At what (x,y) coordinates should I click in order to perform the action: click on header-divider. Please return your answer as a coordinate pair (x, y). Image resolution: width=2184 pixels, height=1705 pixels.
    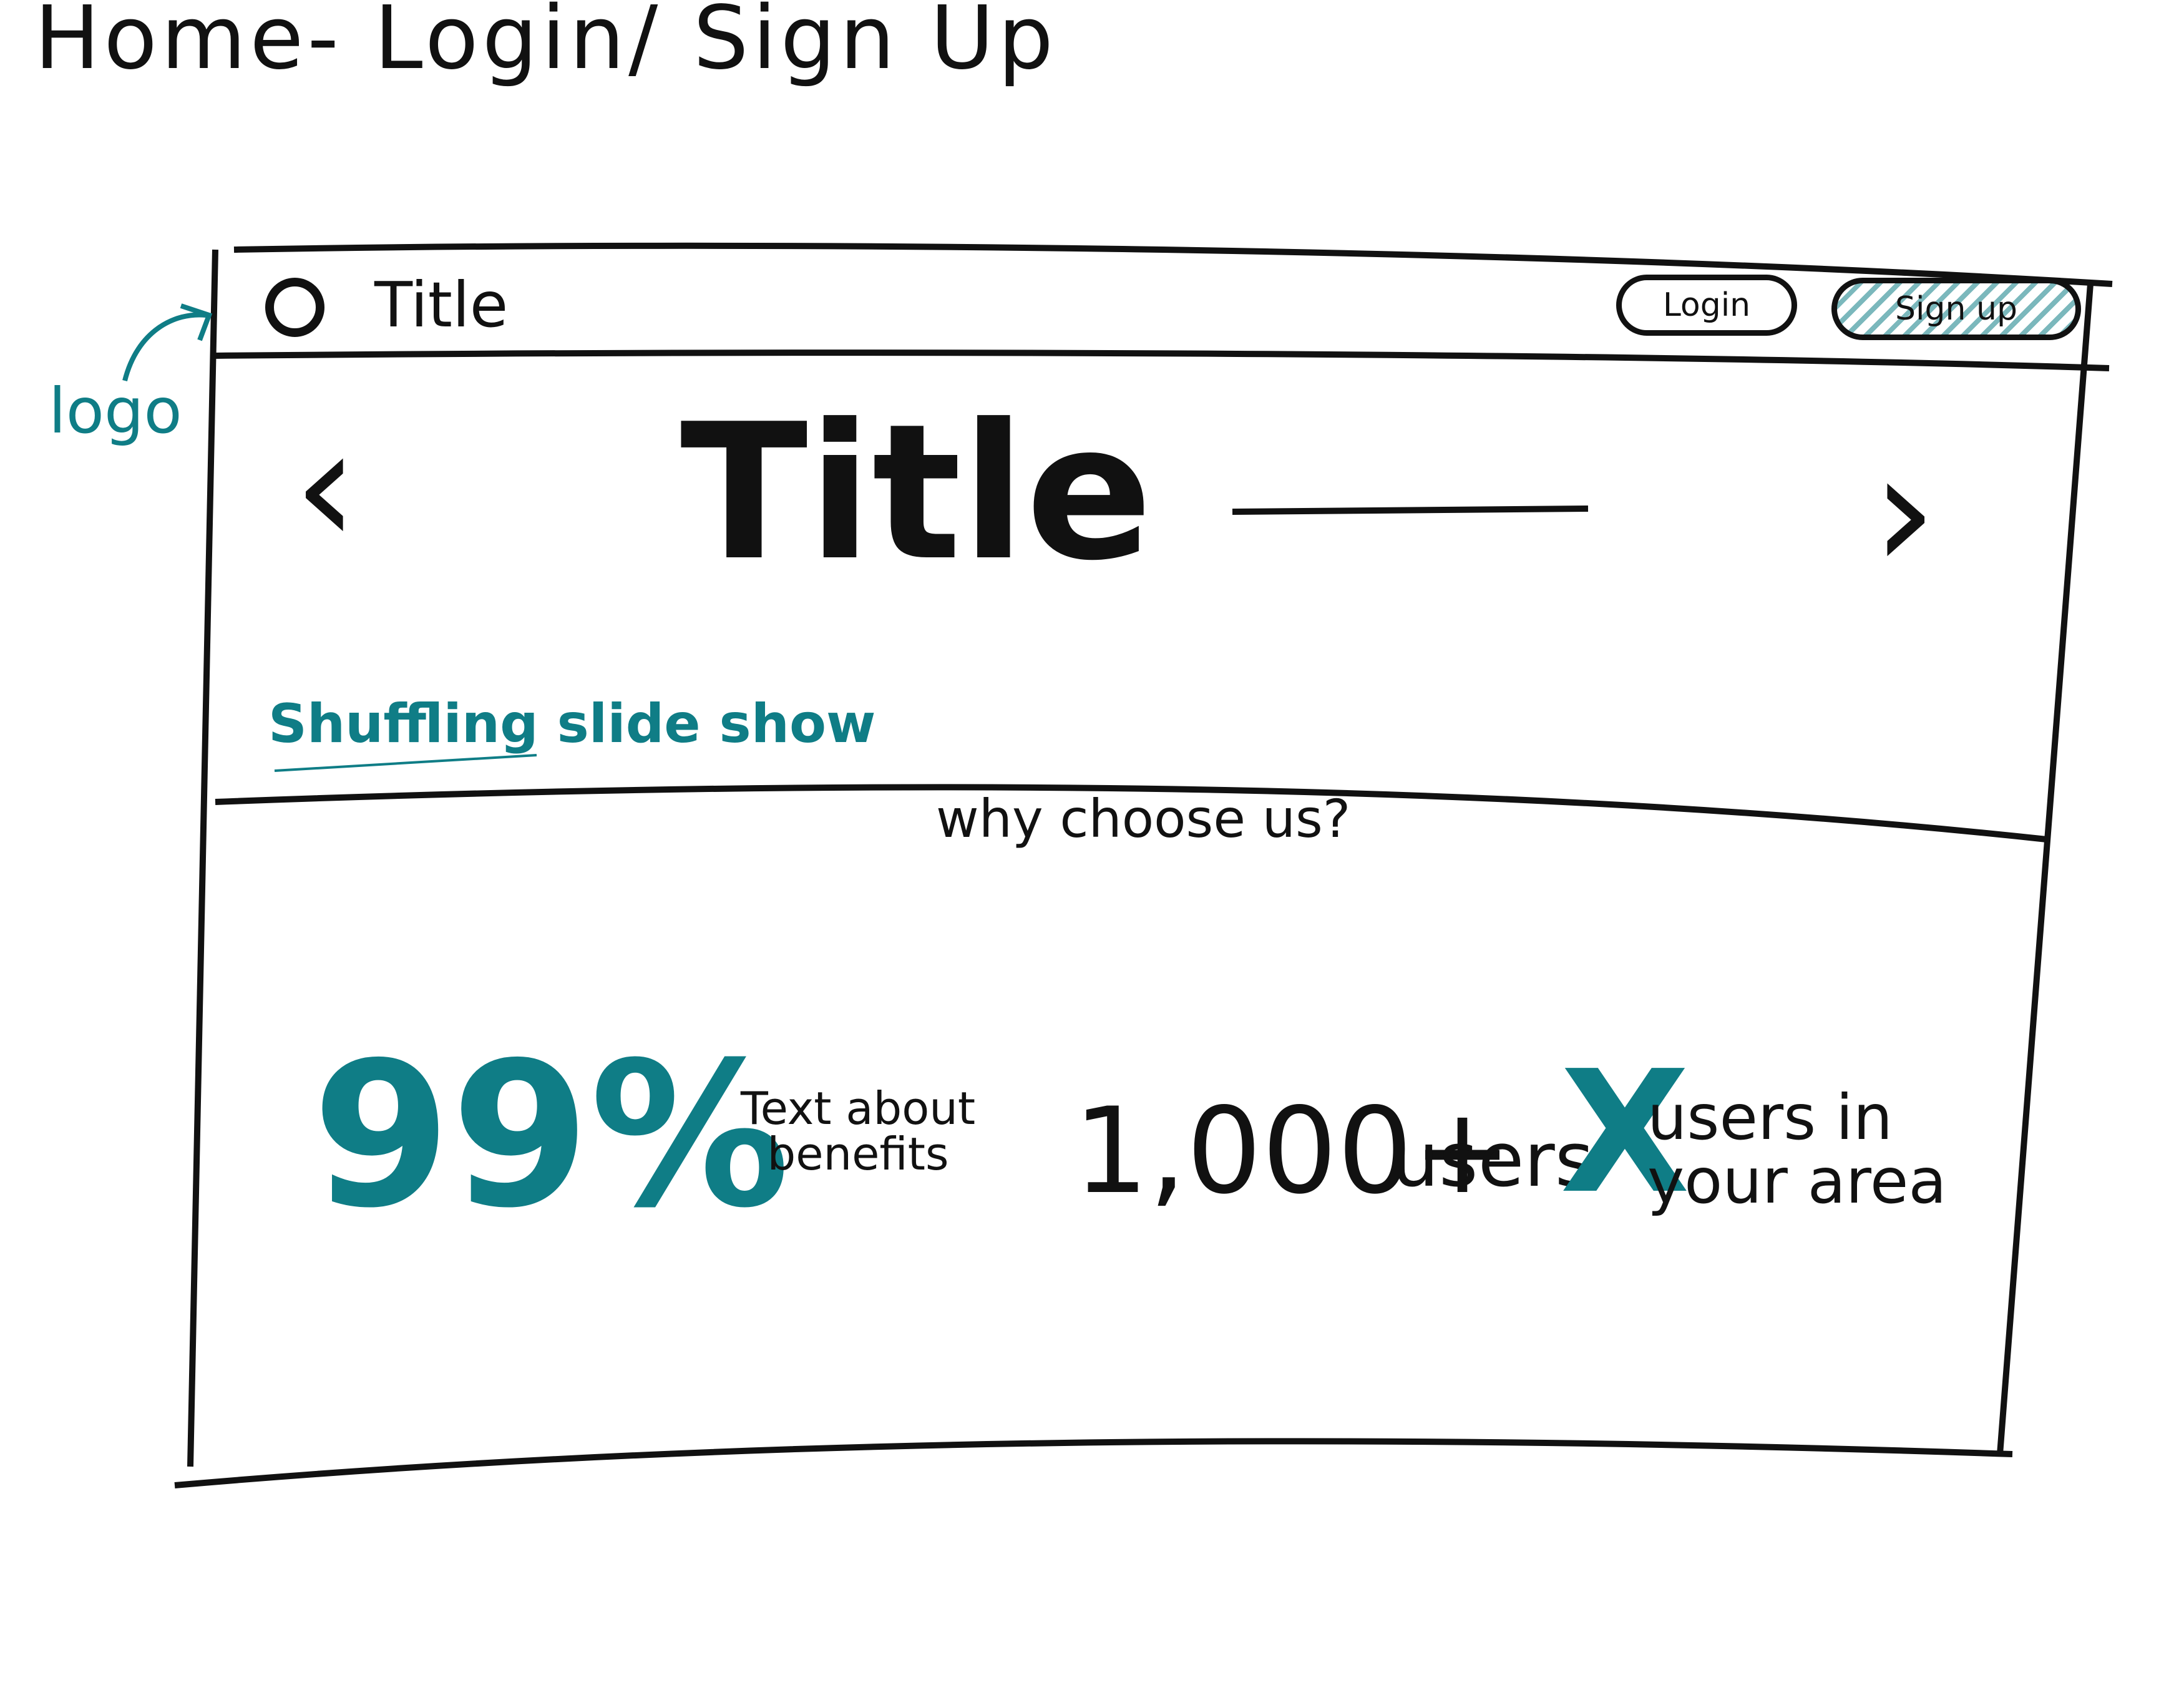
    Looking at the image, I should click on (1162, 360).